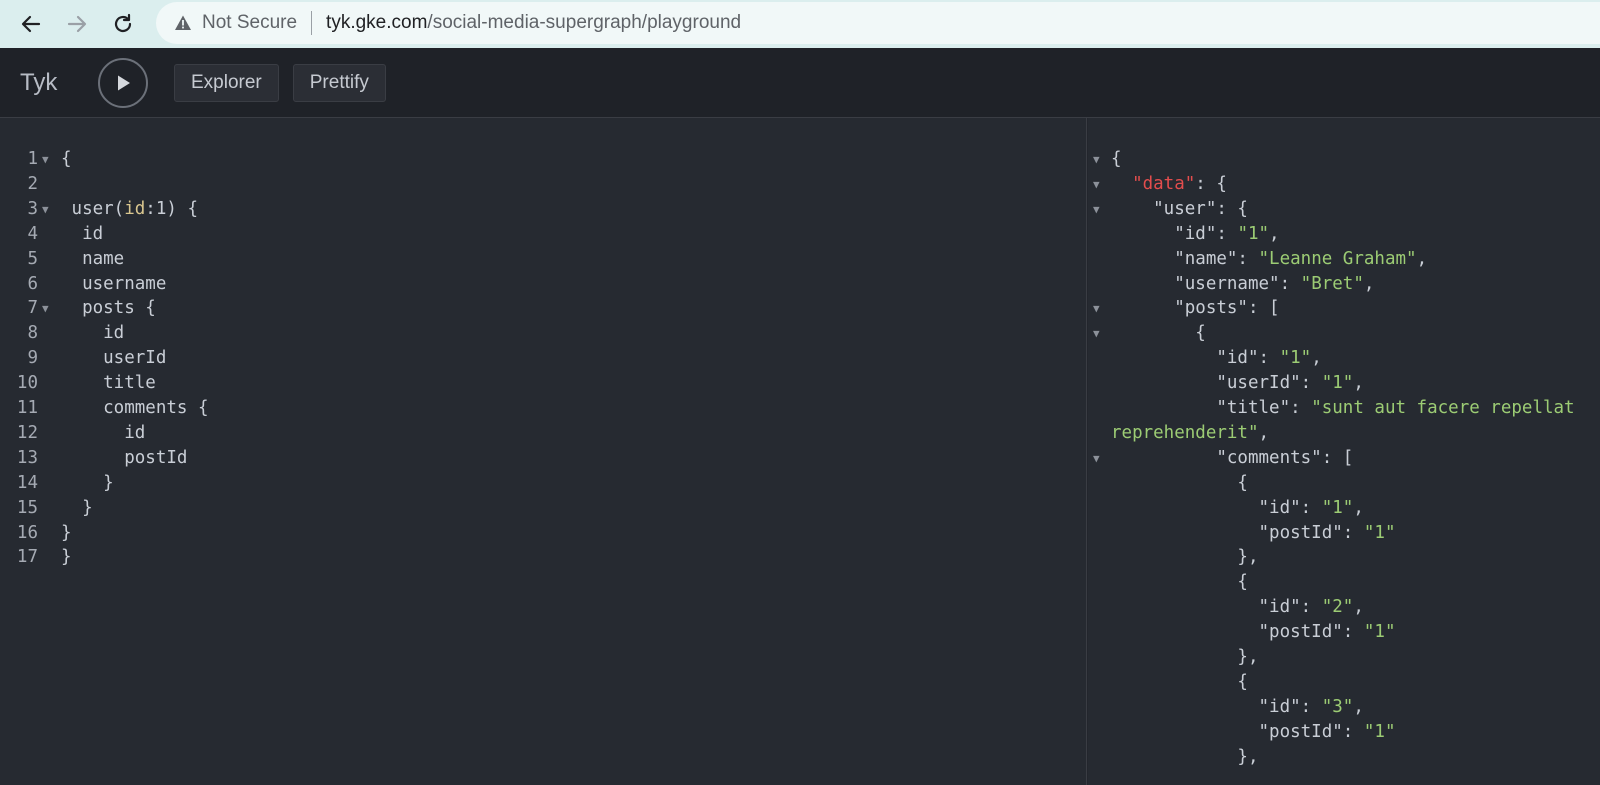 Image resolution: width=1600 pixels, height=785 pixels. What do you see at coordinates (226, 82) in the screenshot?
I see `explorer-button: Explorer` at bounding box center [226, 82].